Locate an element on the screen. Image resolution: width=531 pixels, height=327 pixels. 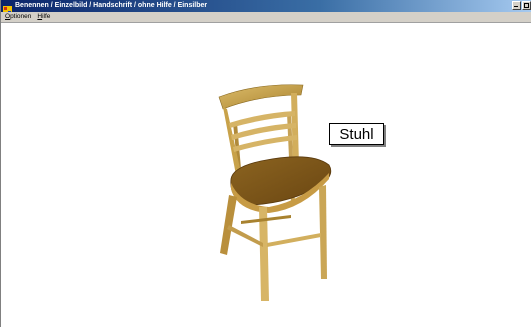
window-controls is located at coordinates (521, 5).